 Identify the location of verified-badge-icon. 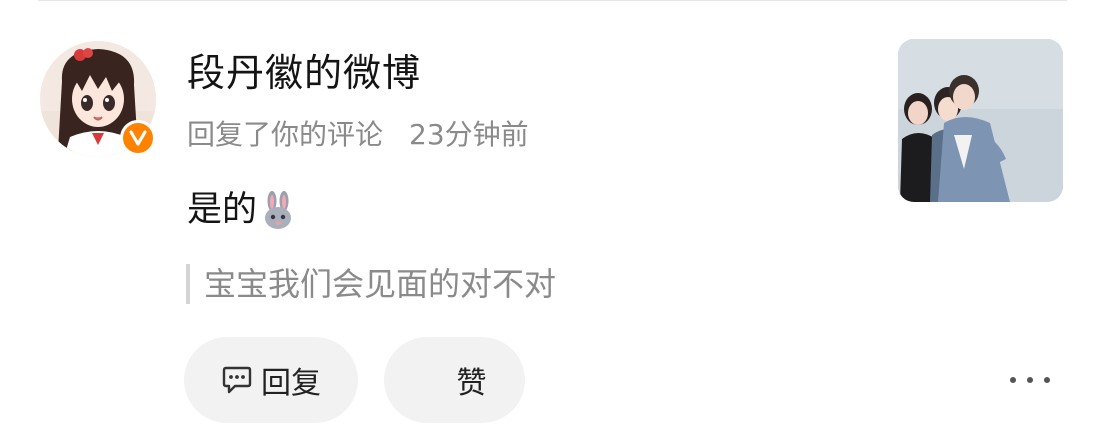
(138, 138).